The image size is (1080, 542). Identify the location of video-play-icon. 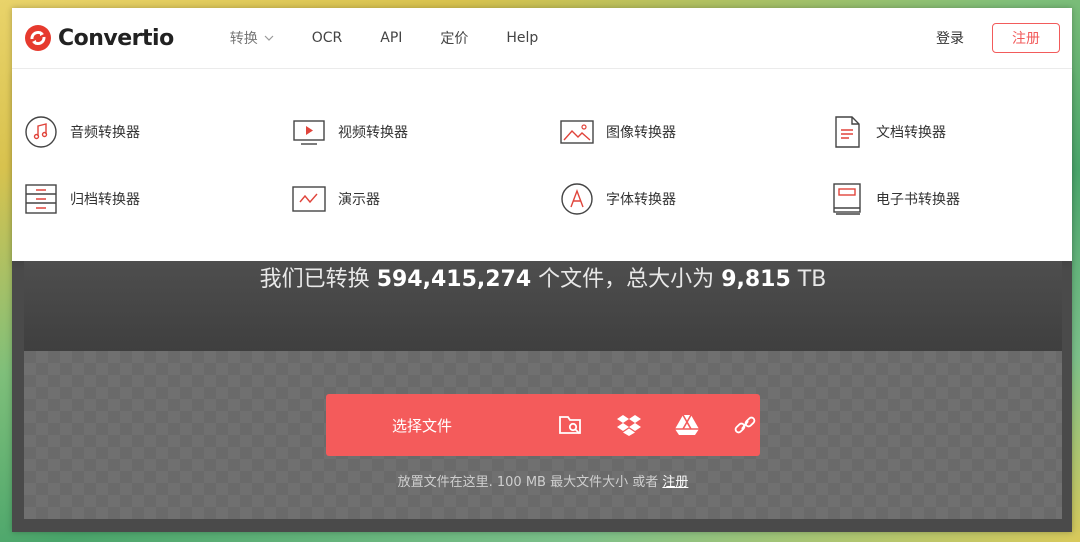
(309, 132).